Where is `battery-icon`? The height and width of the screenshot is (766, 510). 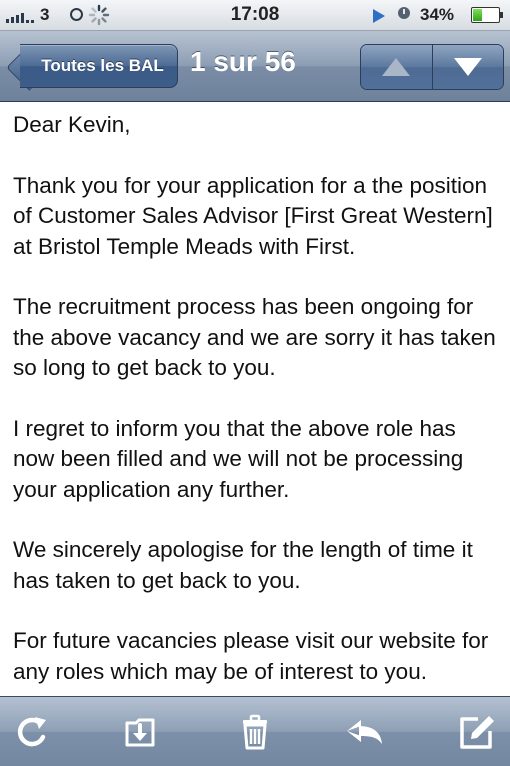
battery-icon is located at coordinates (487, 15).